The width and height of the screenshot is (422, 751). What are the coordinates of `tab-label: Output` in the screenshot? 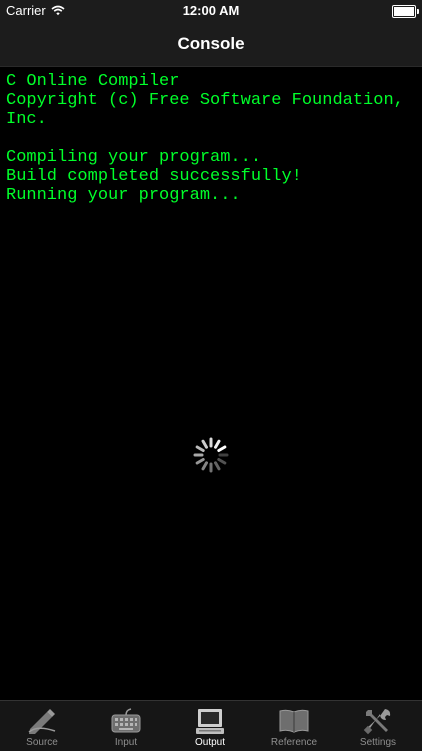 It's located at (210, 742).